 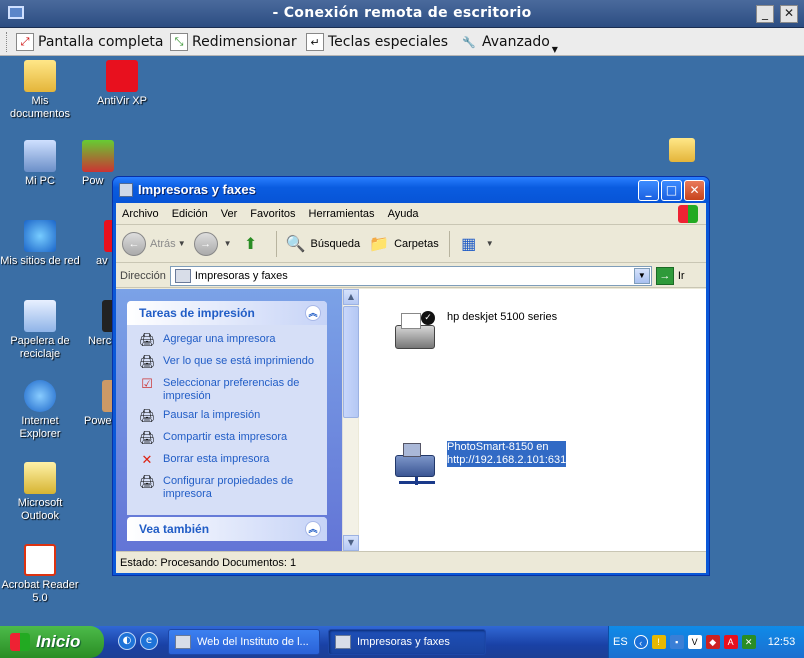 What do you see at coordinates (253, 244) in the screenshot?
I see `up-button: ⬆` at bounding box center [253, 244].